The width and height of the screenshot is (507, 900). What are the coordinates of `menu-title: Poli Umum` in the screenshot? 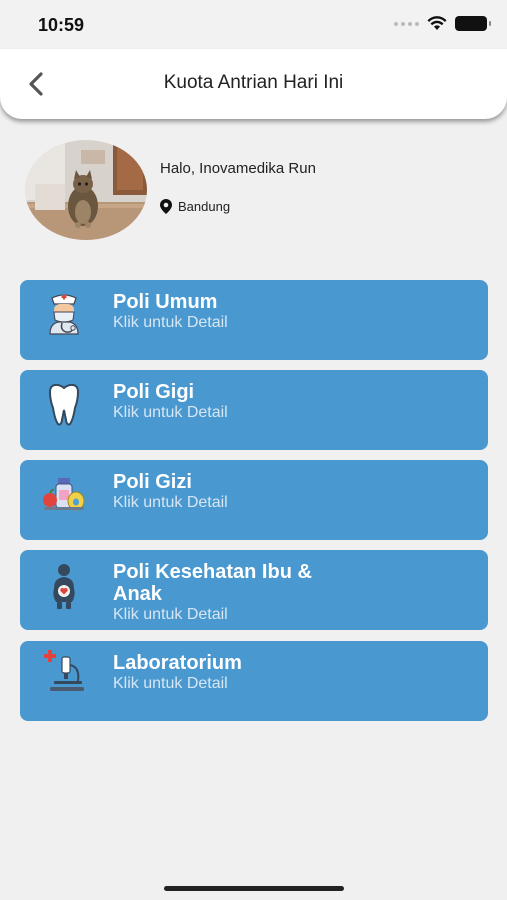 It's located at (165, 302).